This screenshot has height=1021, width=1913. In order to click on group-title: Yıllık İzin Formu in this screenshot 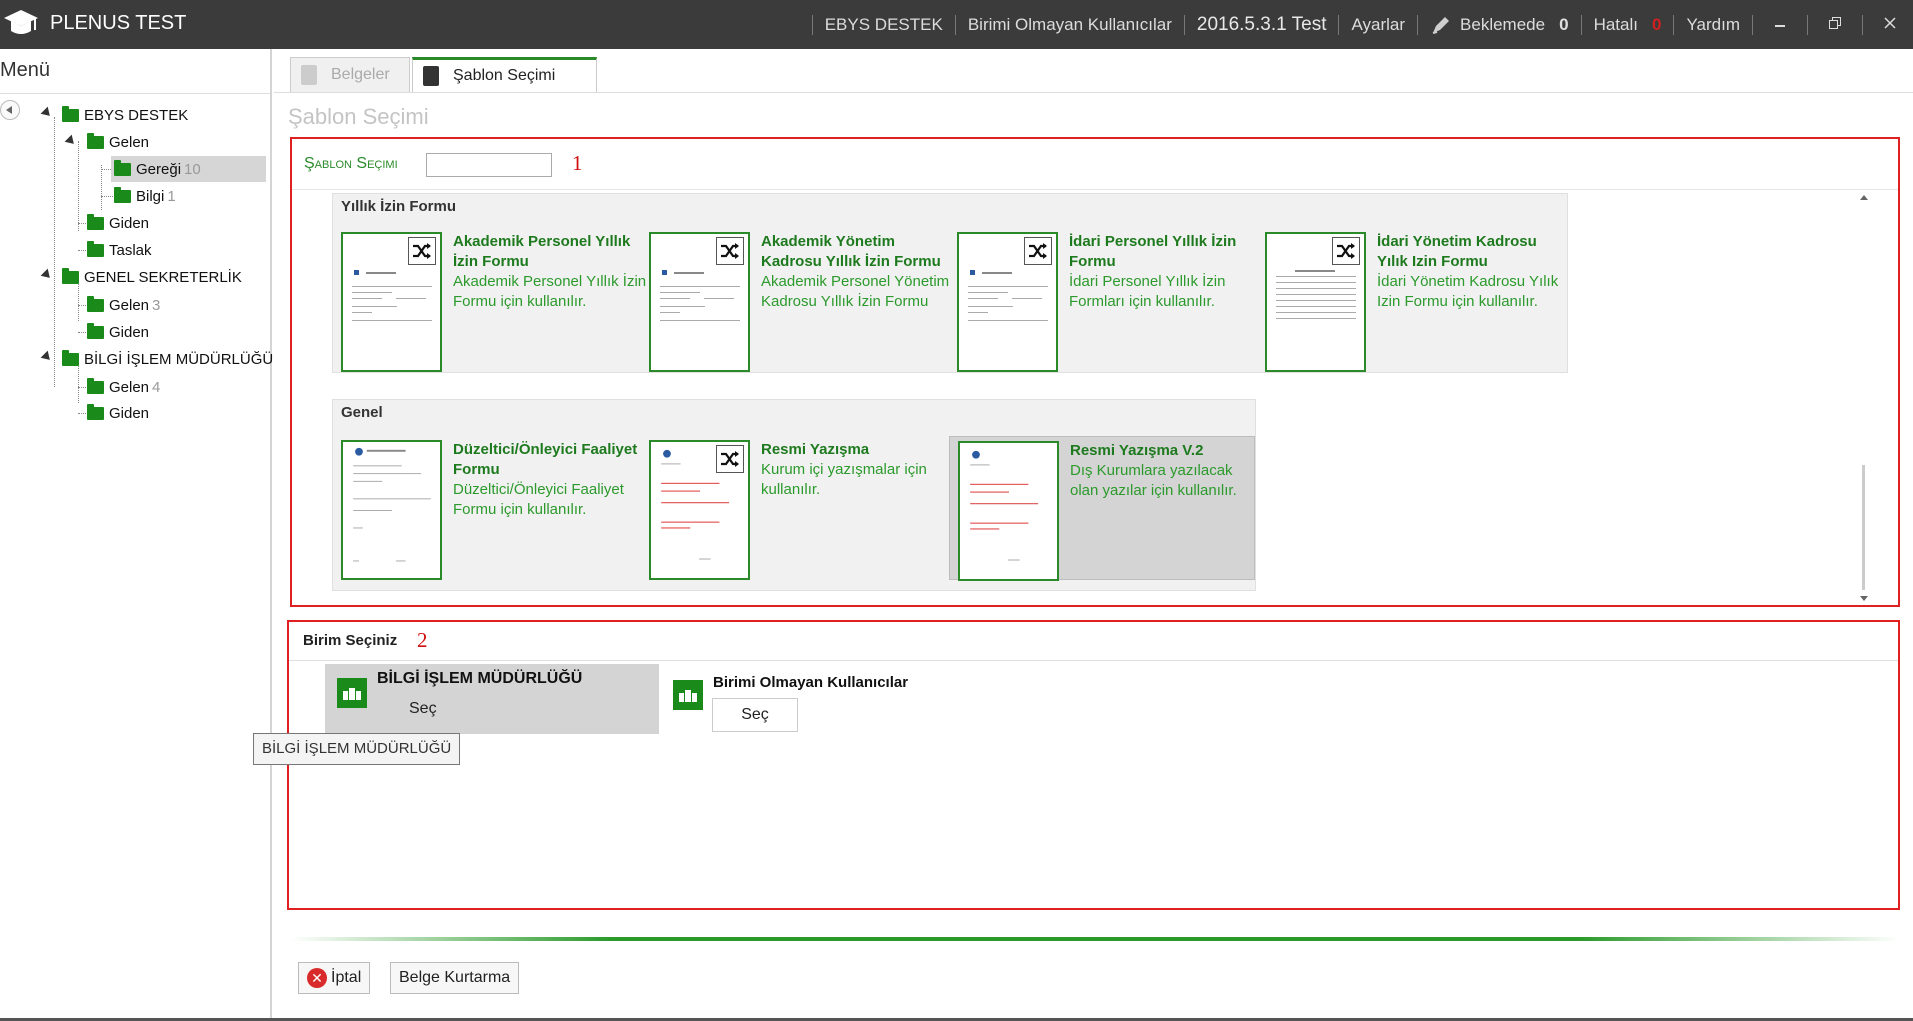, I will do `click(399, 206)`.